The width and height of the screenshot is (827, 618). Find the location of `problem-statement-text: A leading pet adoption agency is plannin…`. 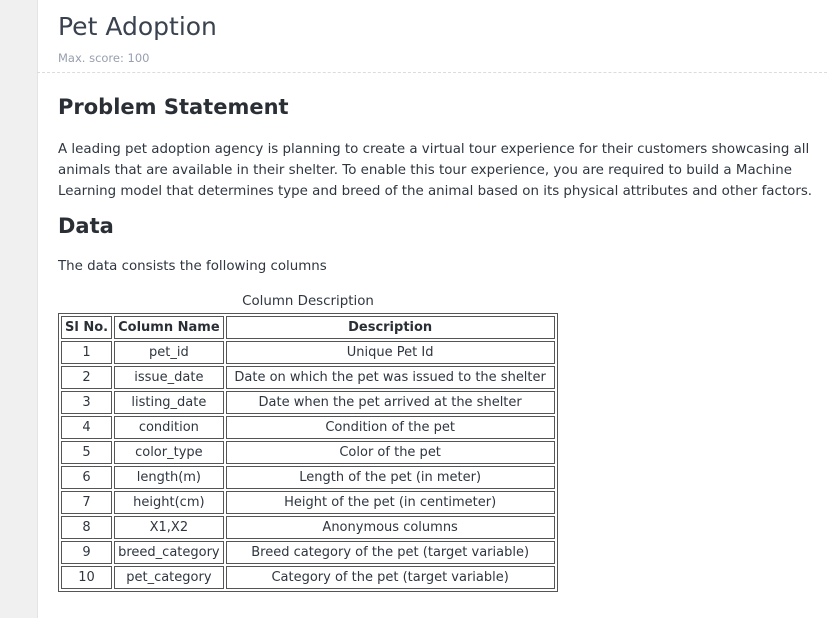

problem-statement-text: A leading pet adoption agency is plannin… is located at coordinates (435, 170).